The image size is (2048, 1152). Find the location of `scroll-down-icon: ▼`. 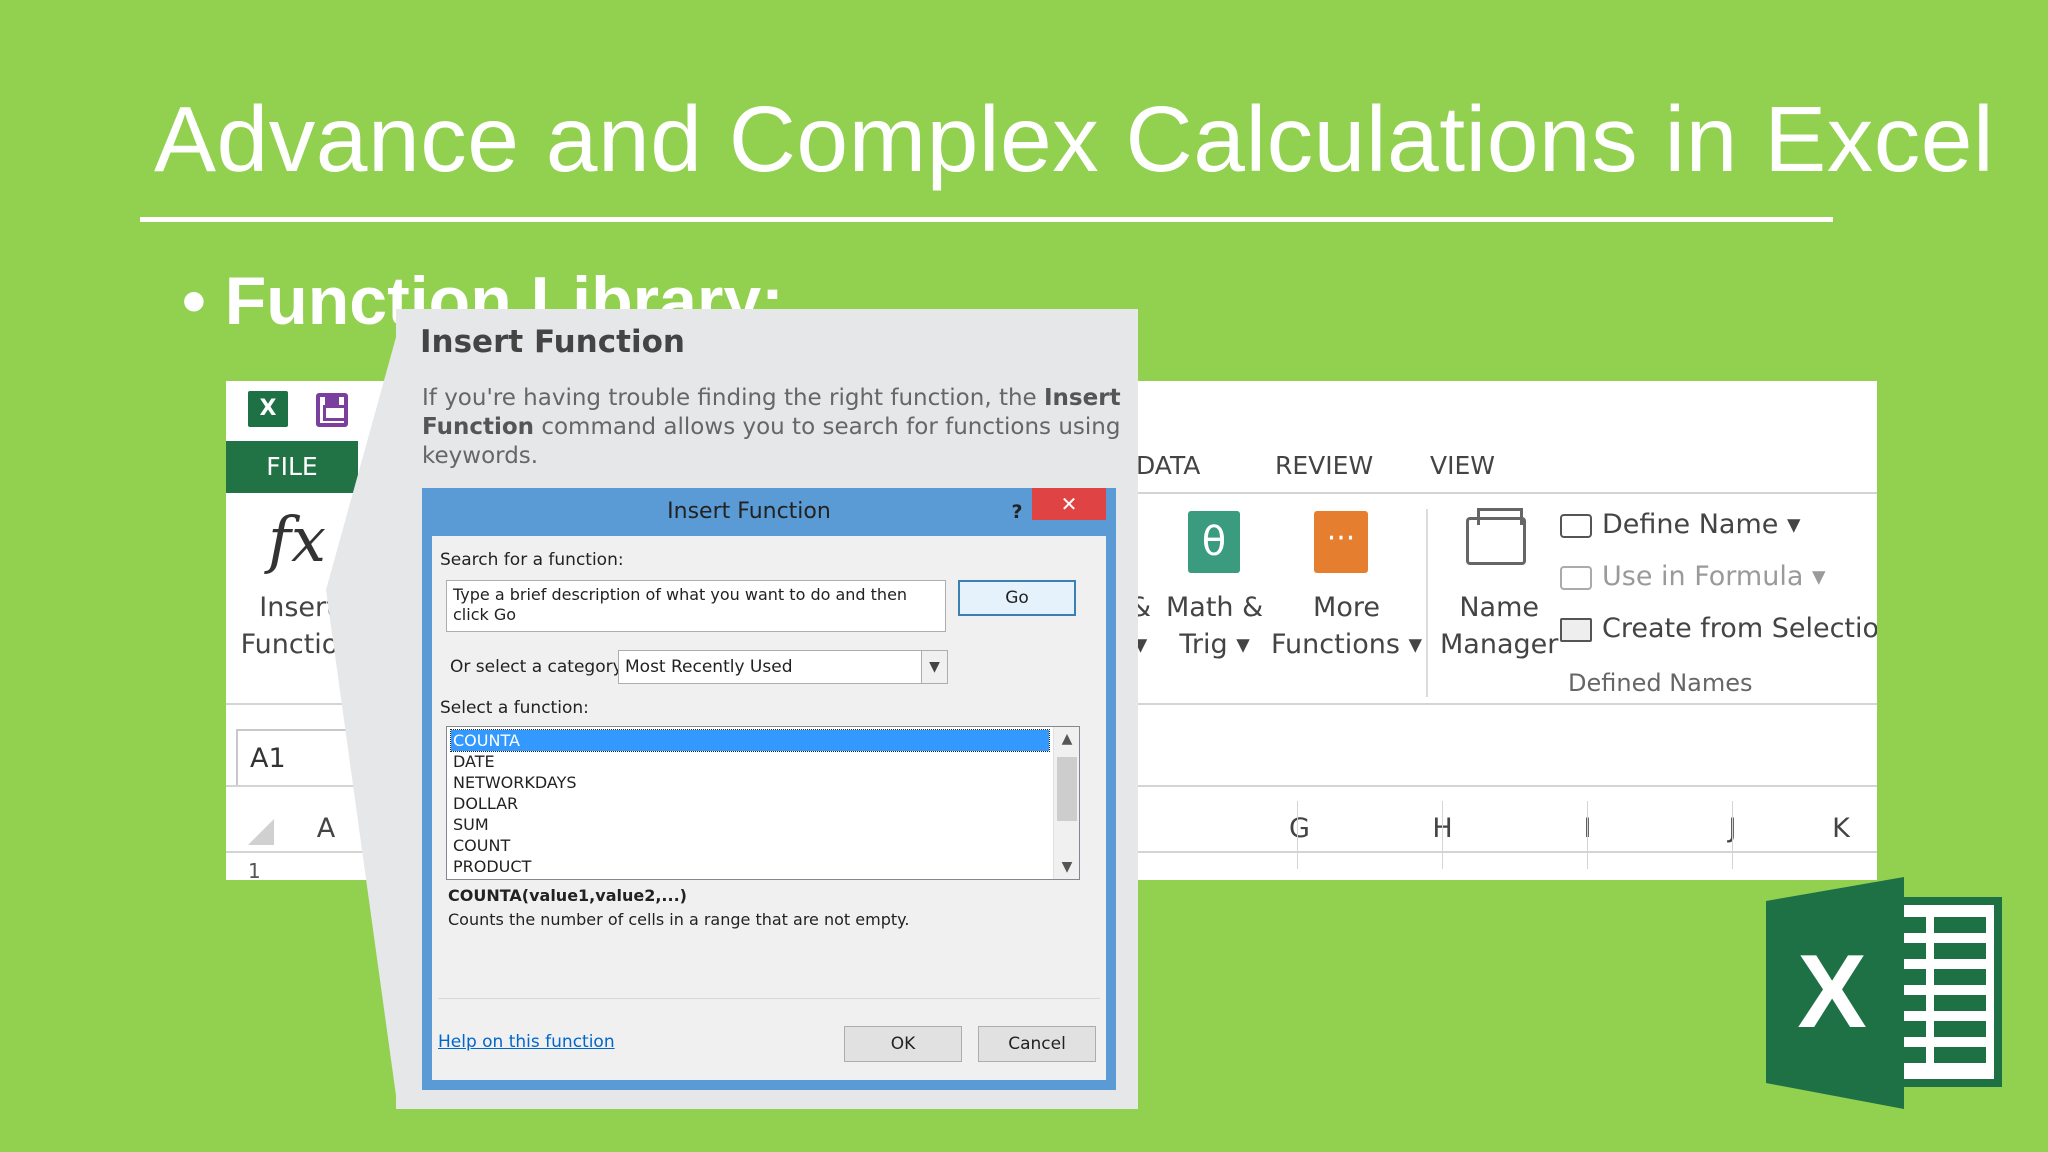

scroll-down-icon: ▼ is located at coordinates (1067, 867).